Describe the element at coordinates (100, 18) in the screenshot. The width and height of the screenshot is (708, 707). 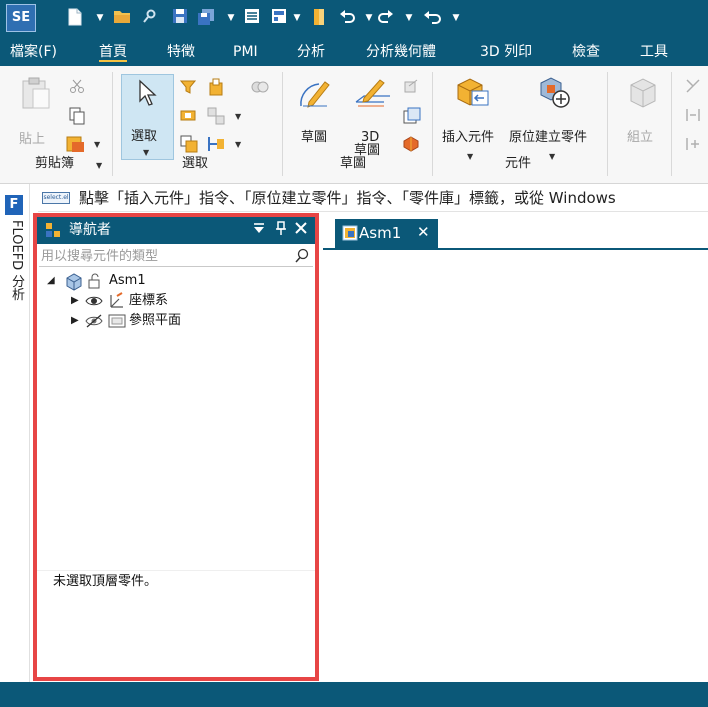
I see `new-dropdown-icon: ▼` at that location.